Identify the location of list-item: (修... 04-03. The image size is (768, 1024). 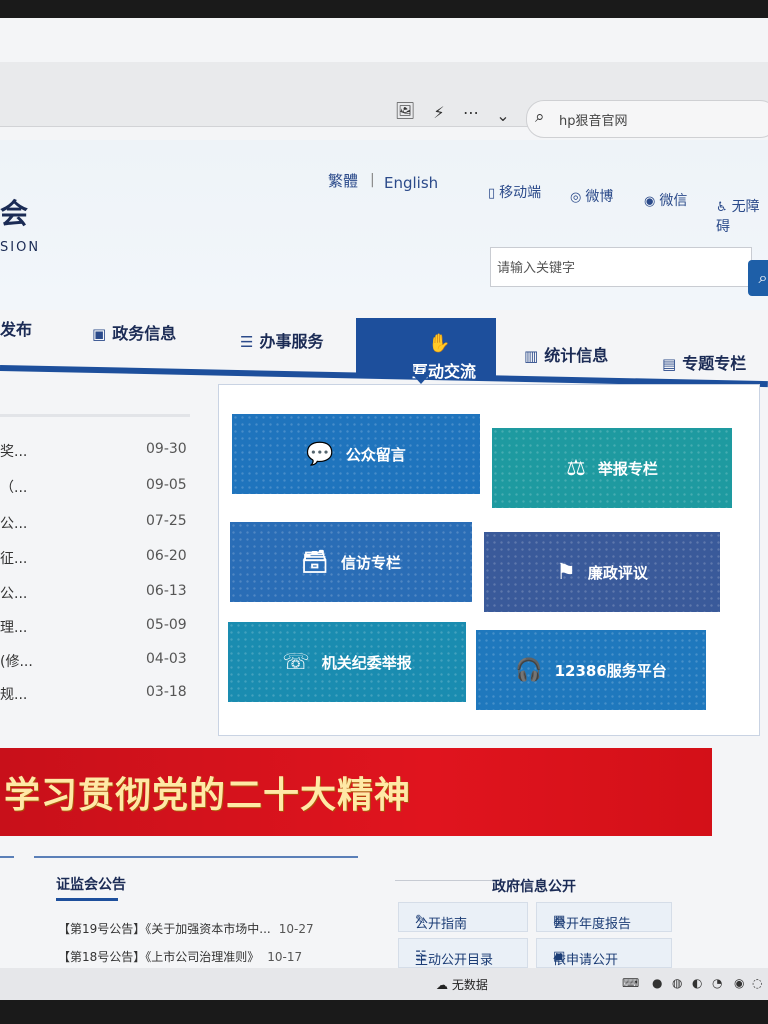
(100, 662).